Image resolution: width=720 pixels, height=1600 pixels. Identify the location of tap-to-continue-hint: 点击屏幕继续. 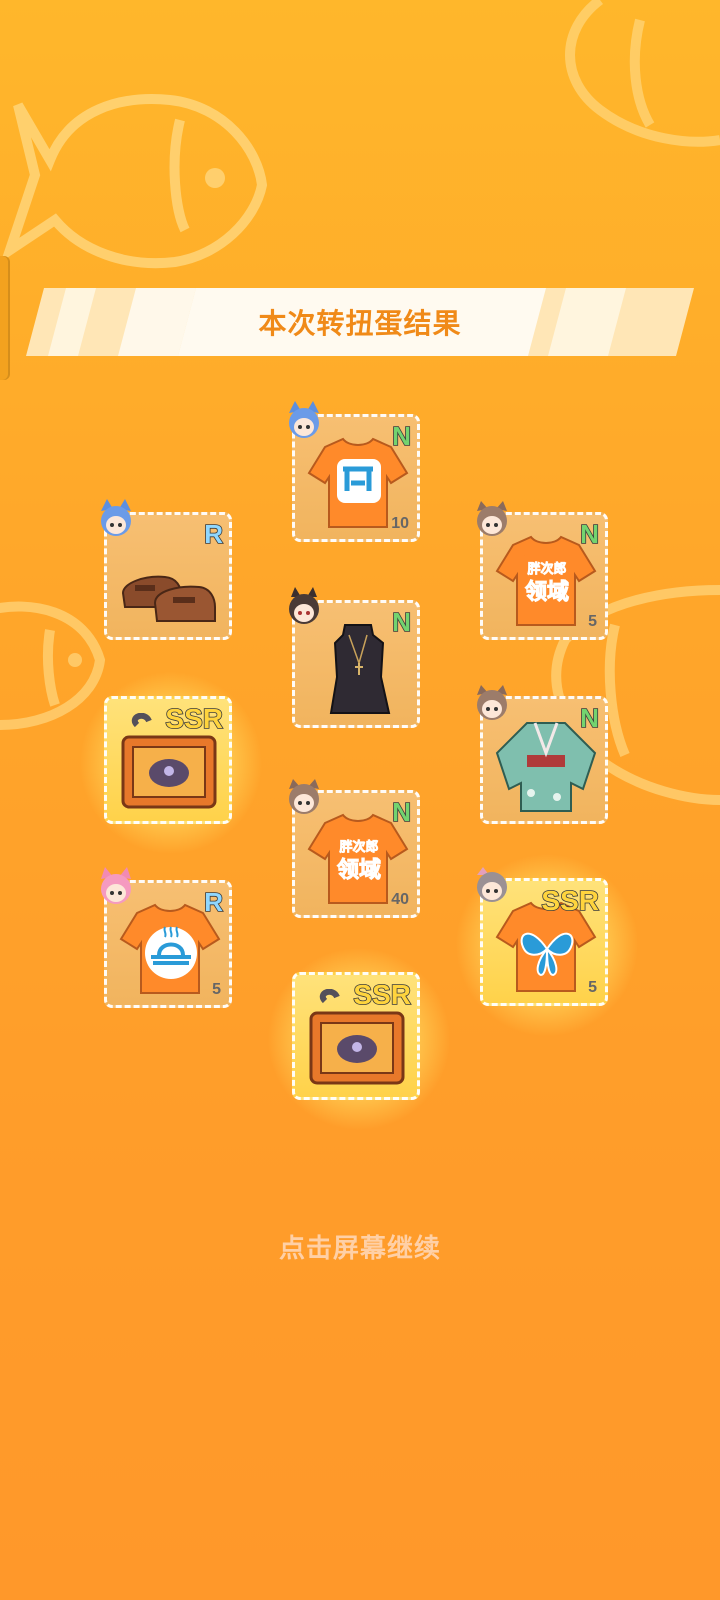
(360, 1246).